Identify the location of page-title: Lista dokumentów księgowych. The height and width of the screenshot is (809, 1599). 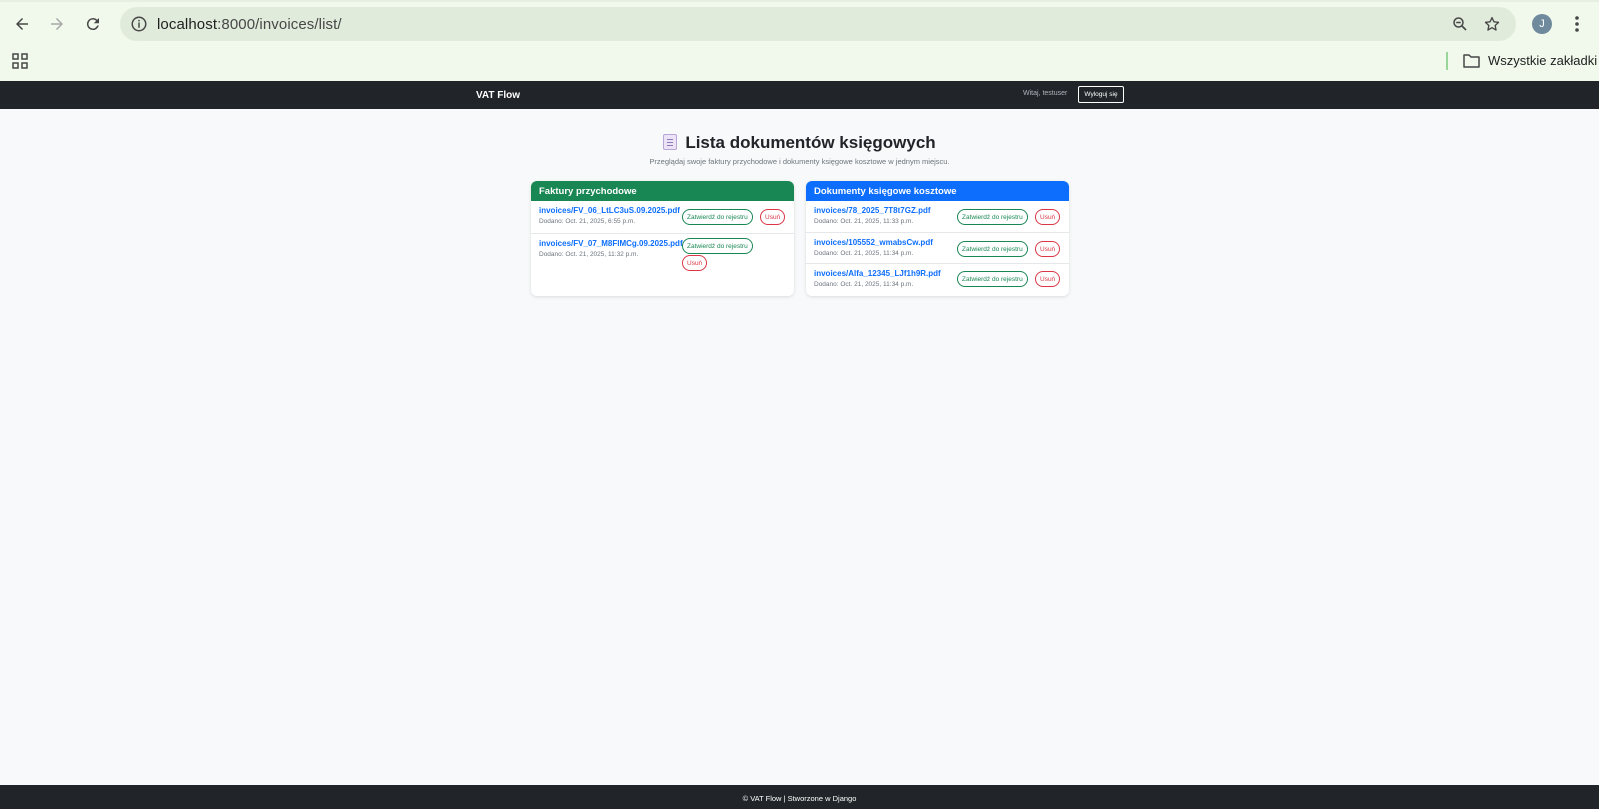
(799, 143).